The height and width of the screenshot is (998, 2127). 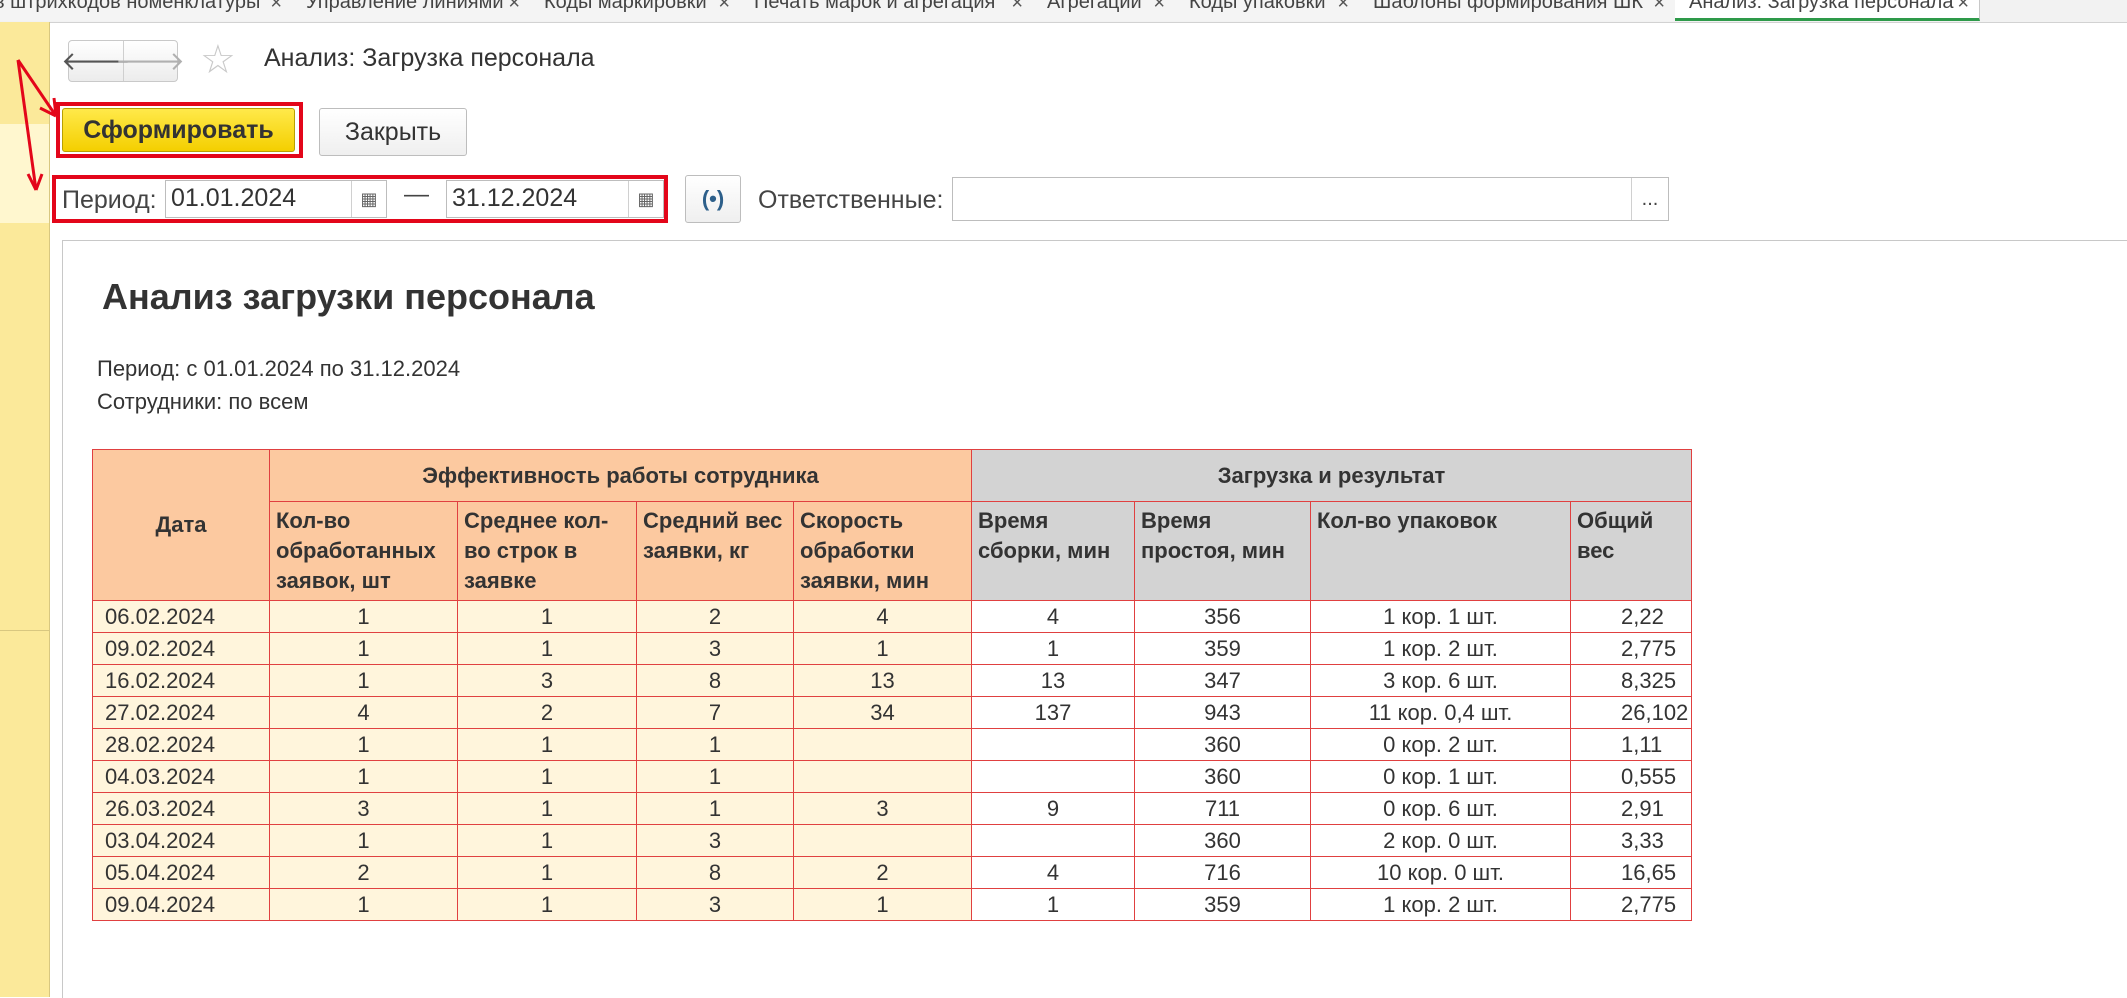 I want to click on tab-package-codes: Коды упаковки ×, so click(x=1267, y=10).